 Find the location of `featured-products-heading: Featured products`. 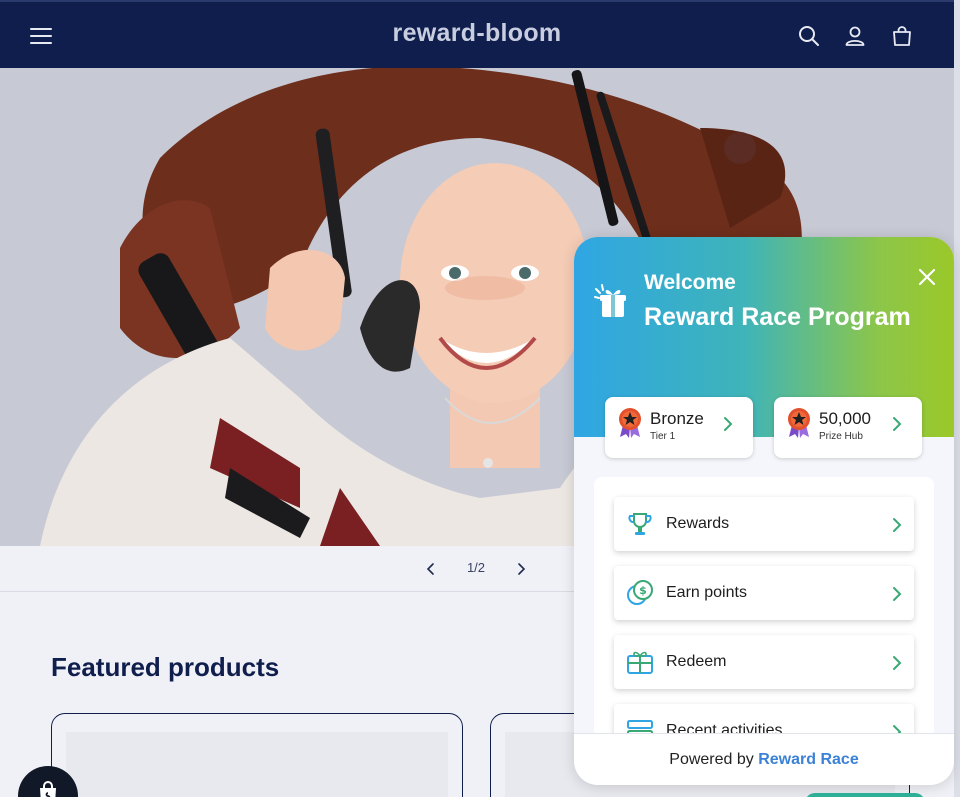

featured-products-heading: Featured products is located at coordinates (165, 667).